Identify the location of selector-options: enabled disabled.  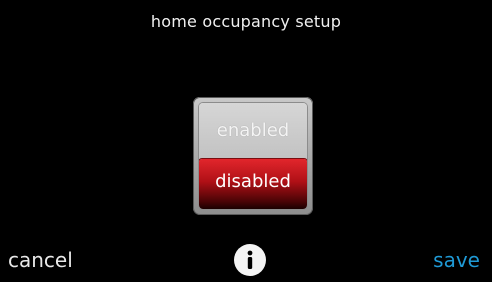
(253, 156).